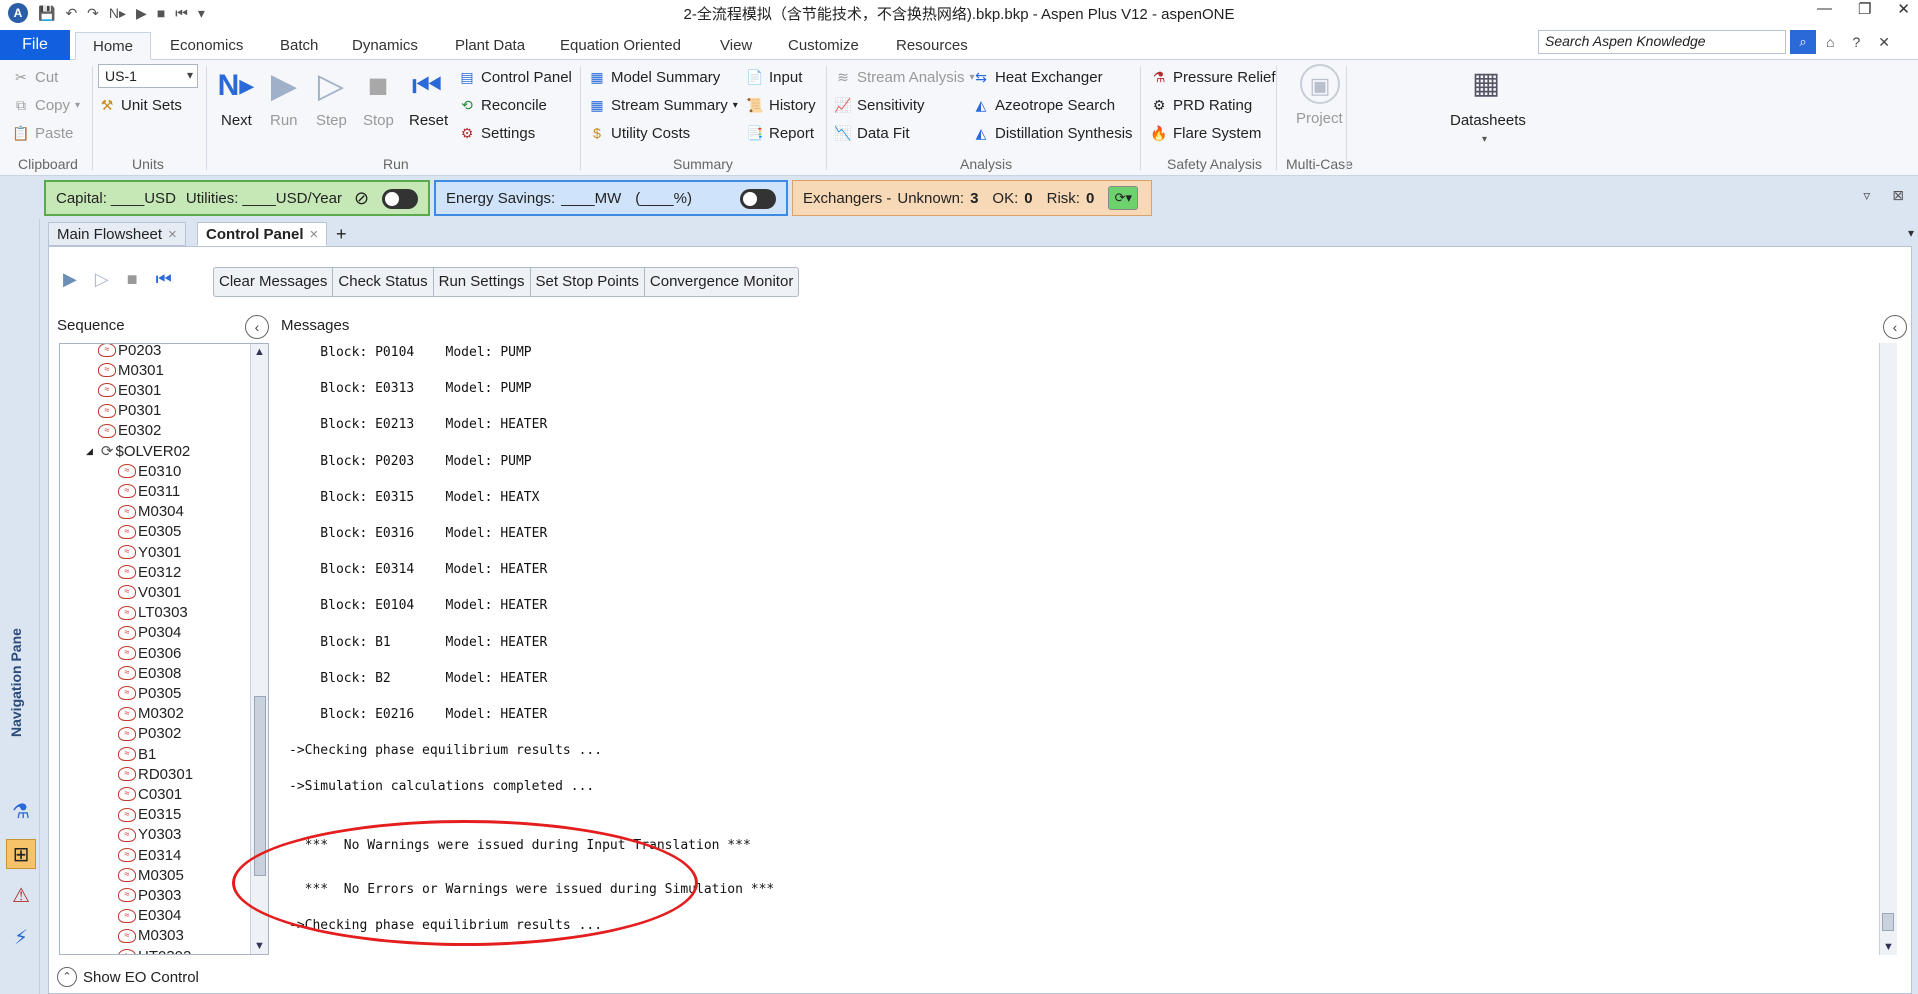  I want to click on datasheets-button: Datasheets, so click(1488, 120).